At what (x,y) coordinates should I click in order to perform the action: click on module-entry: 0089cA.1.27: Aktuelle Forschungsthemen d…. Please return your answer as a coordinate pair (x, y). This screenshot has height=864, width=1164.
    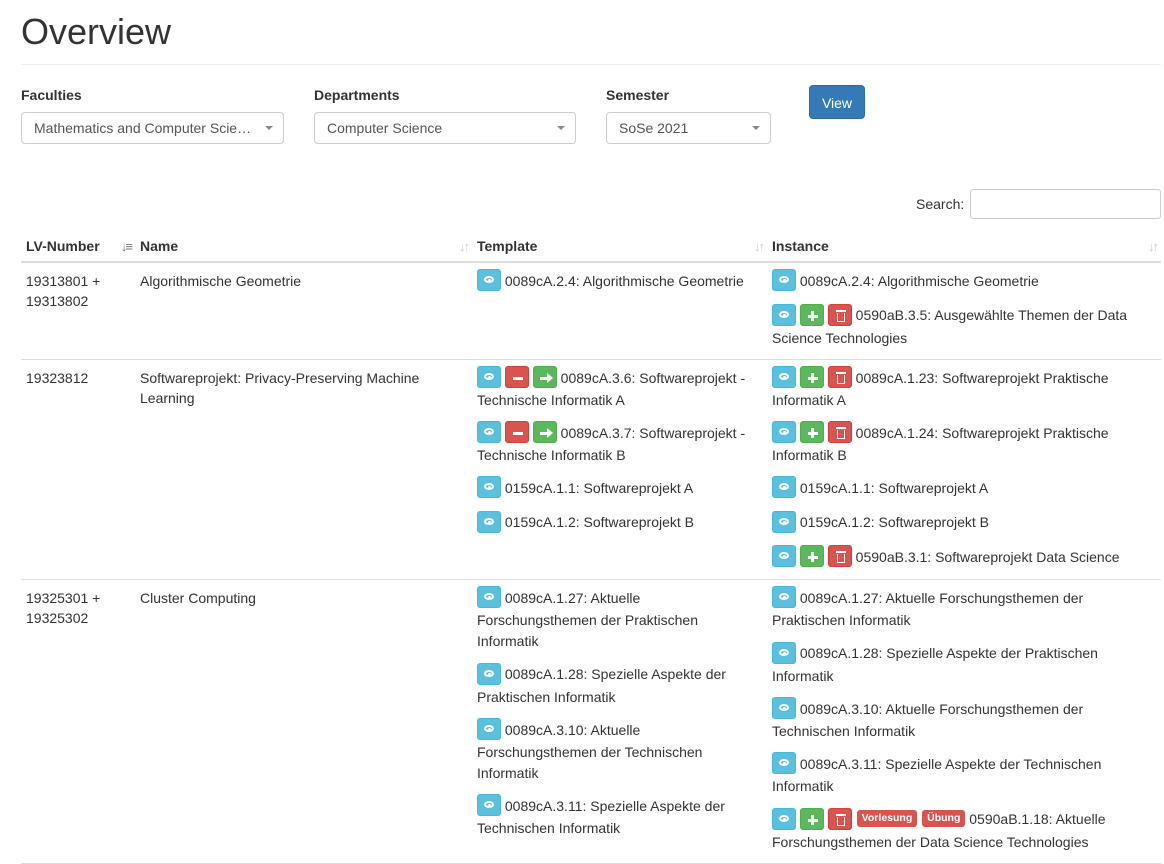
    Looking at the image, I should click on (619, 619).